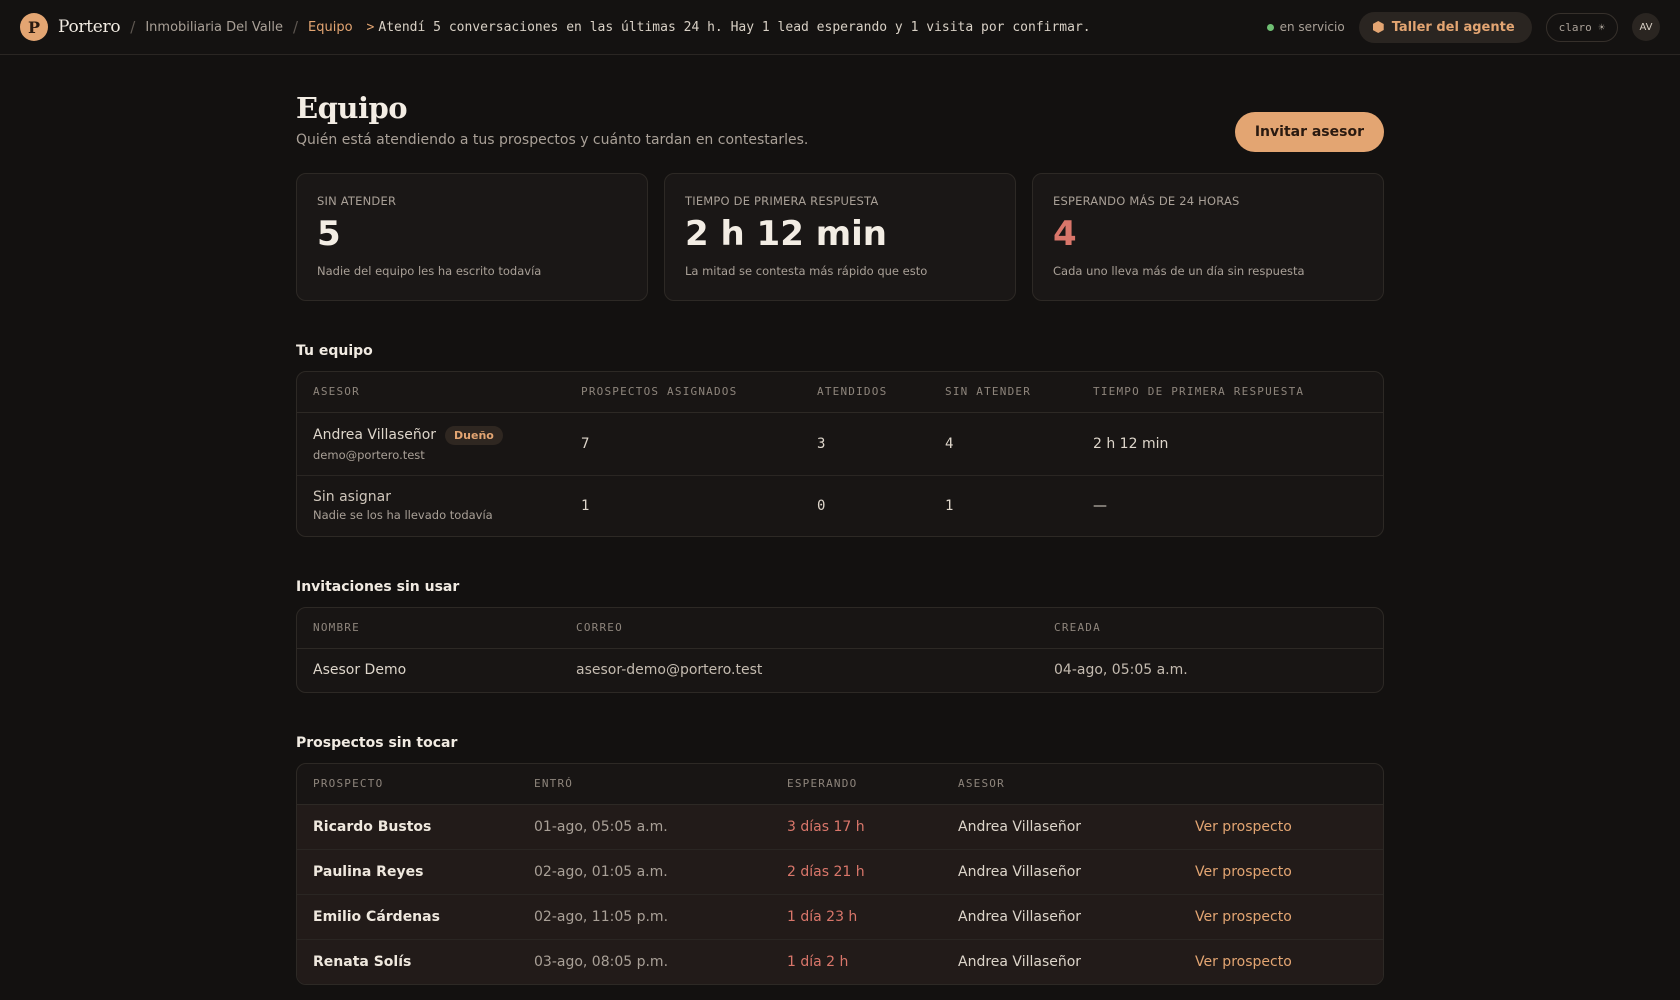 The image size is (1680, 1000). What do you see at coordinates (407, 872) in the screenshot?
I see `lead-name: Paulina Reyes` at bounding box center [407, 872].